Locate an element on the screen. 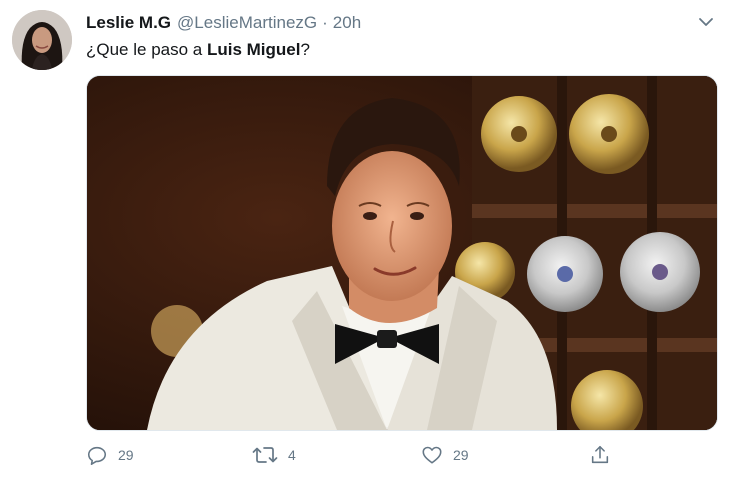 The width and height of the screenshot is (730, 478). tweet-timestamp: 20h is located at coordinates (347, 23).